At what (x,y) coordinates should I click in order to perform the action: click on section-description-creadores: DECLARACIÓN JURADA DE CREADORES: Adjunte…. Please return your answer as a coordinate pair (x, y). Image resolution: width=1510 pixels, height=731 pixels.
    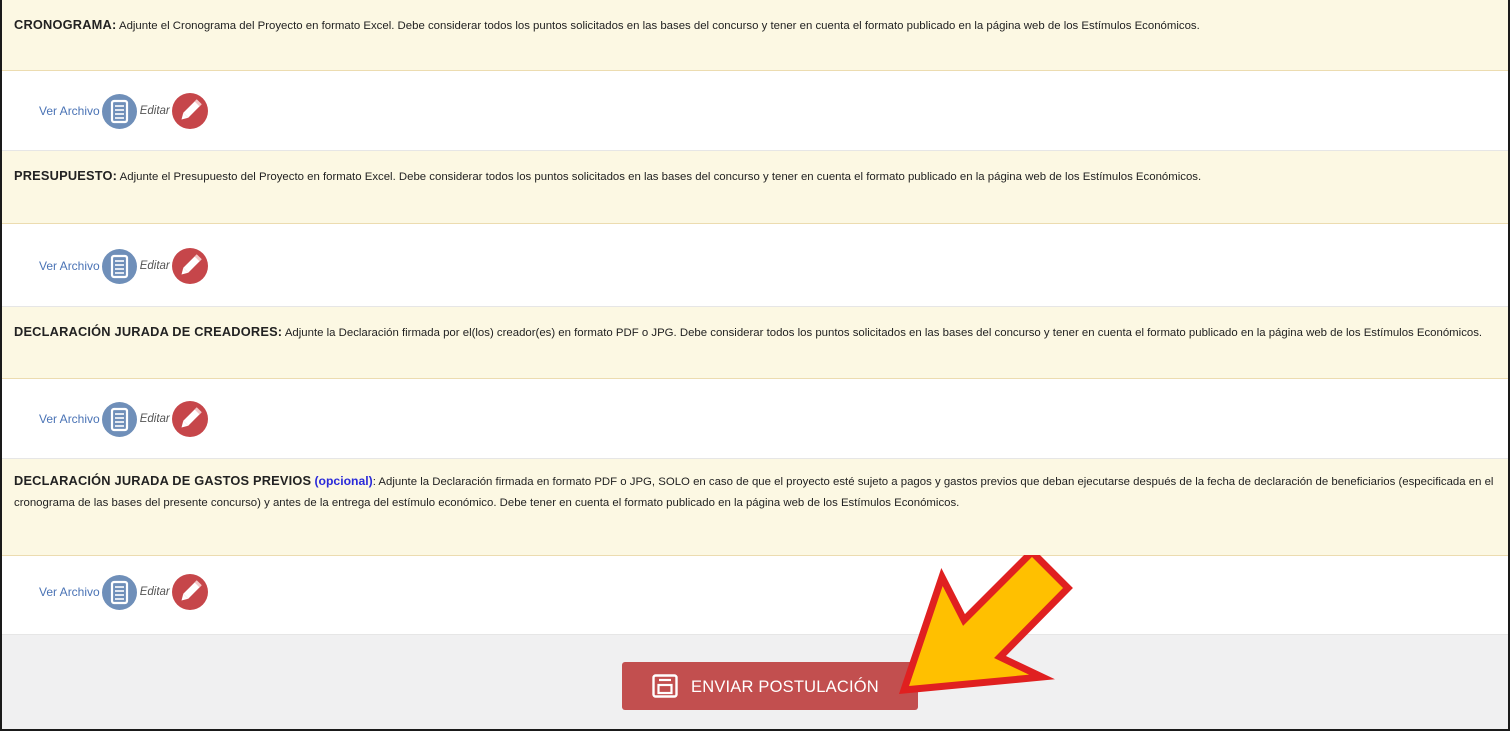
    Looking at the image, I should click on (755, 343).